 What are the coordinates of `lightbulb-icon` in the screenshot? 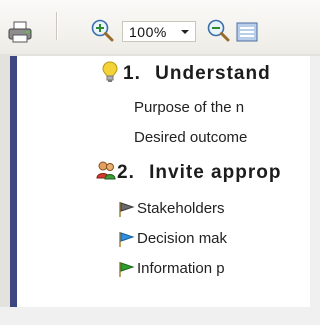 It's located at (110, 72).